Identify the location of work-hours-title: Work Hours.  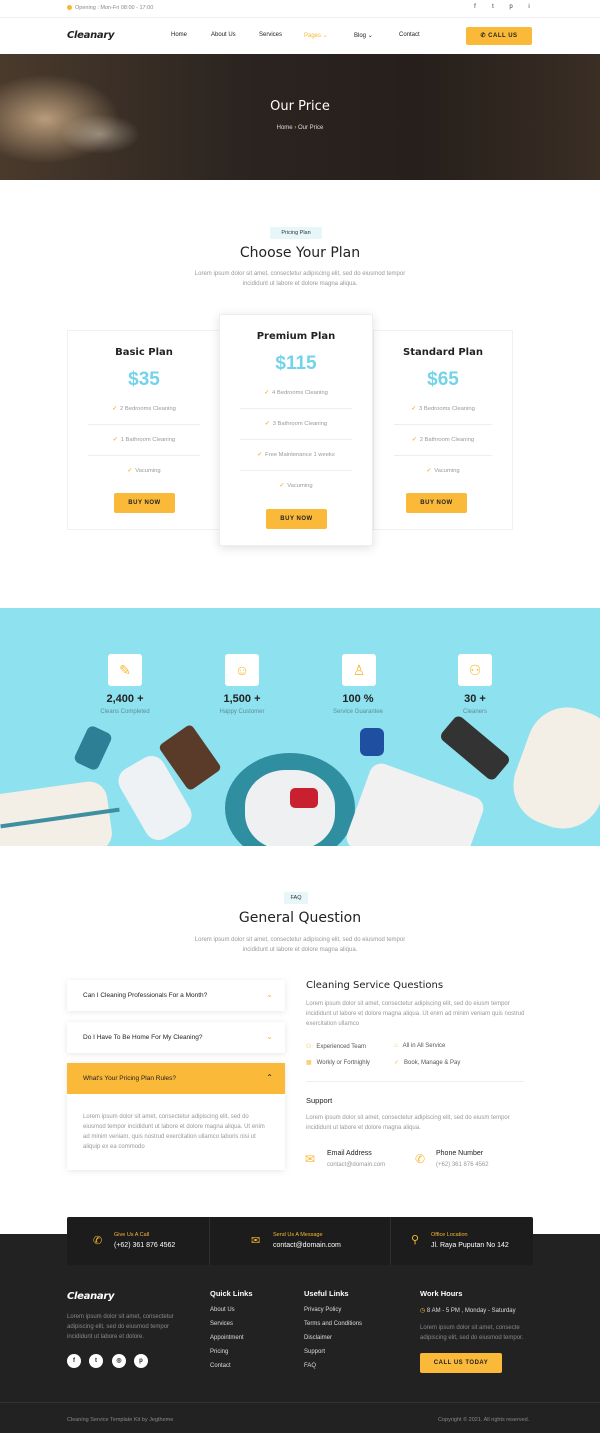
(441, 1293).